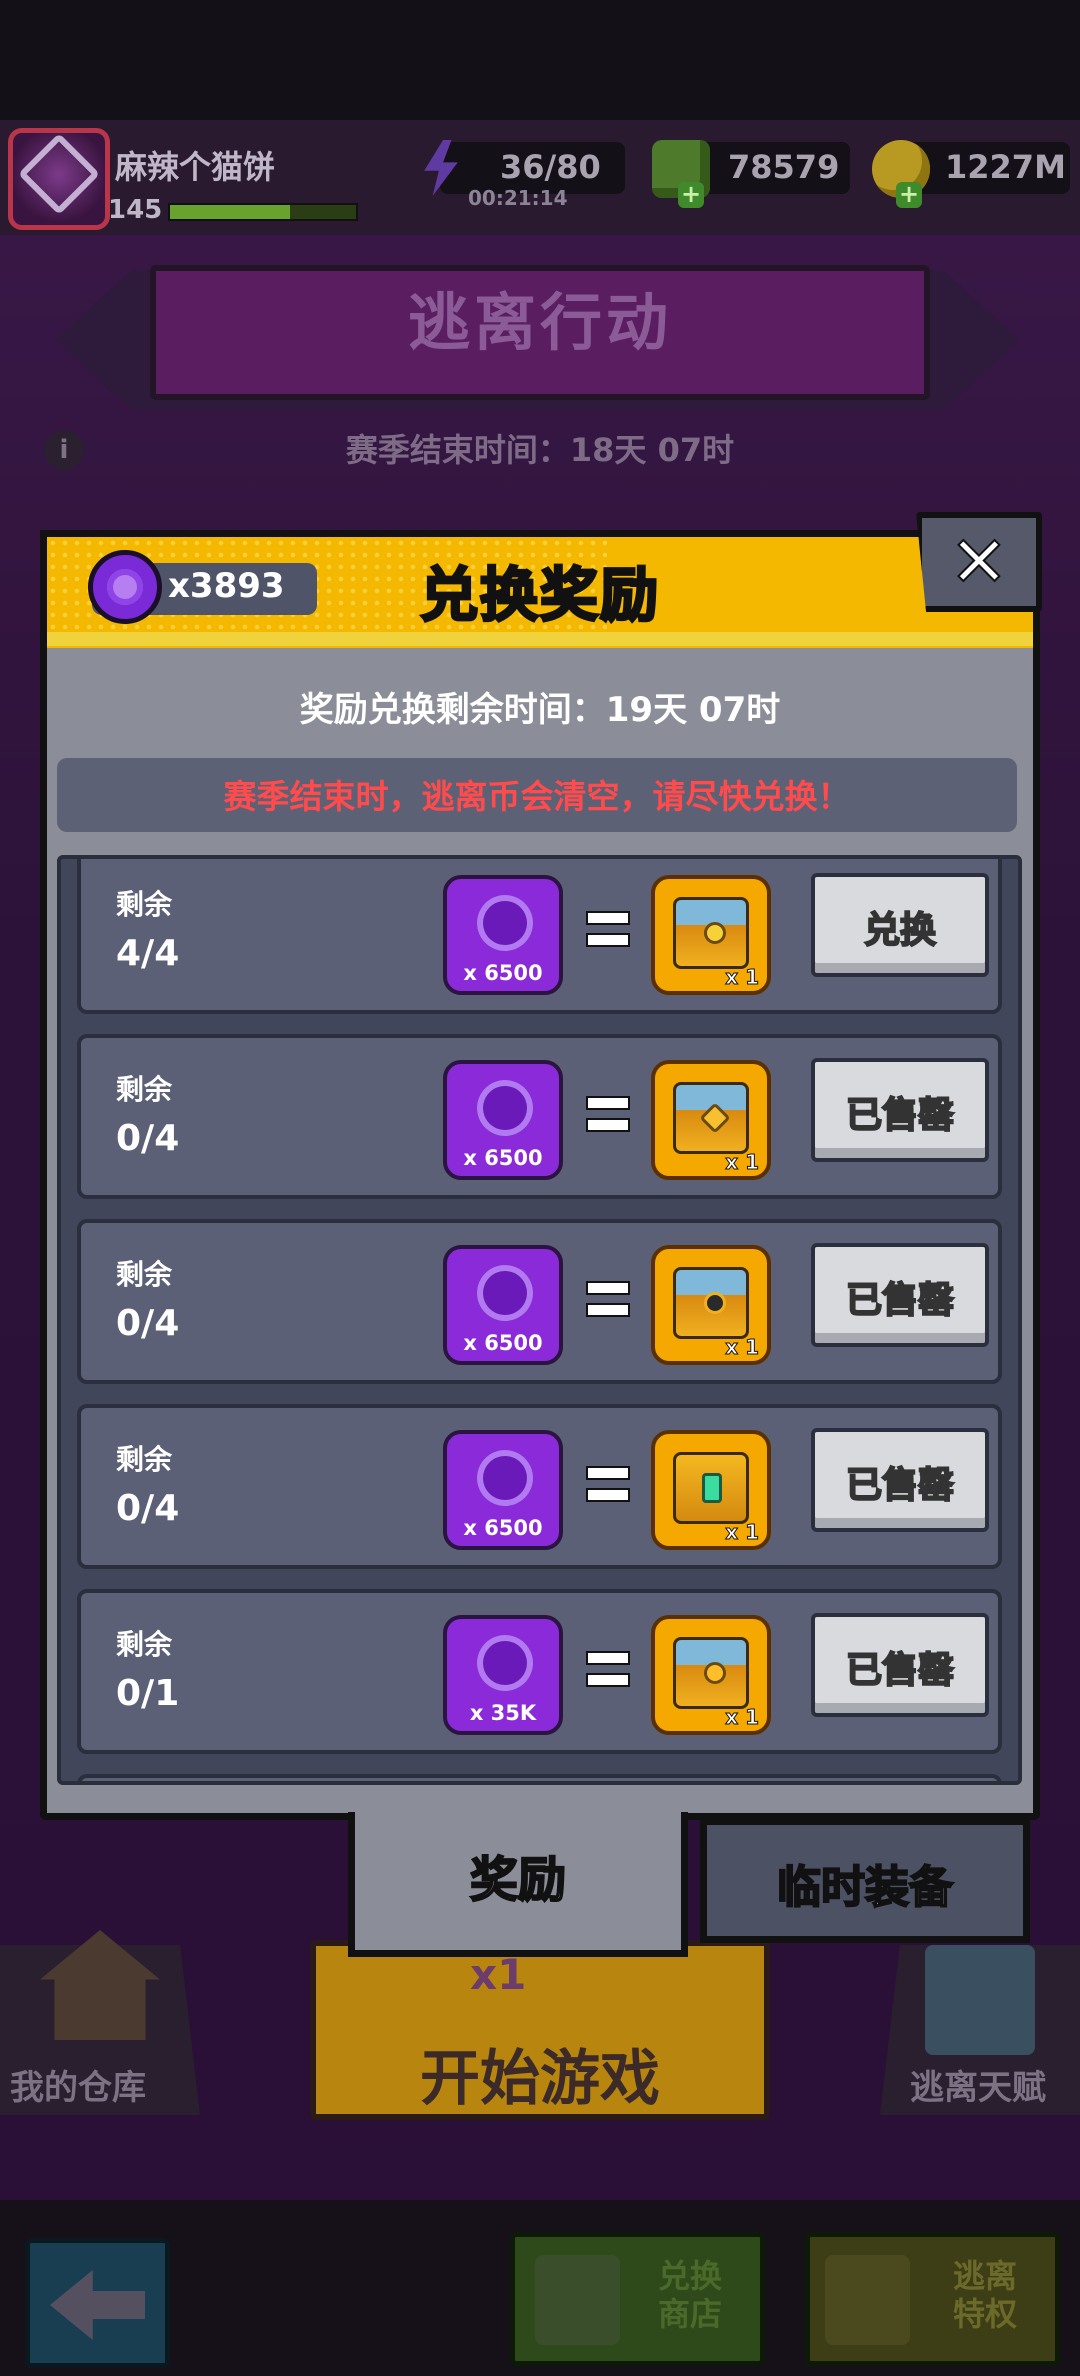  What do you see at coordinates (230, 212) in the screenshot?
I see `xp-bar-fill` at bounding box center [230, 212].